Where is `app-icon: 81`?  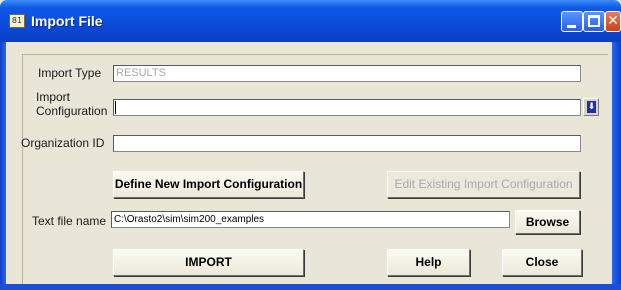
app-icon: 81 is located at coordinates (17, 21).